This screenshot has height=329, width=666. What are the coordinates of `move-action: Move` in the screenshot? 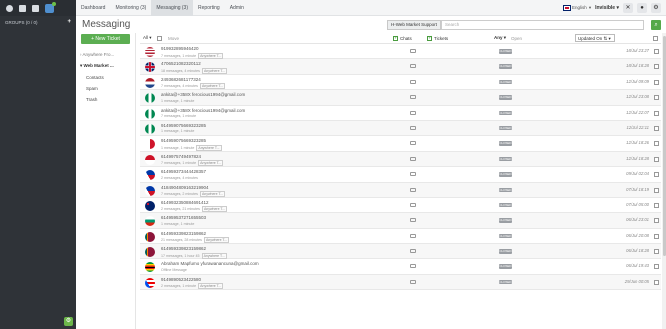 It's located at (173, 38).